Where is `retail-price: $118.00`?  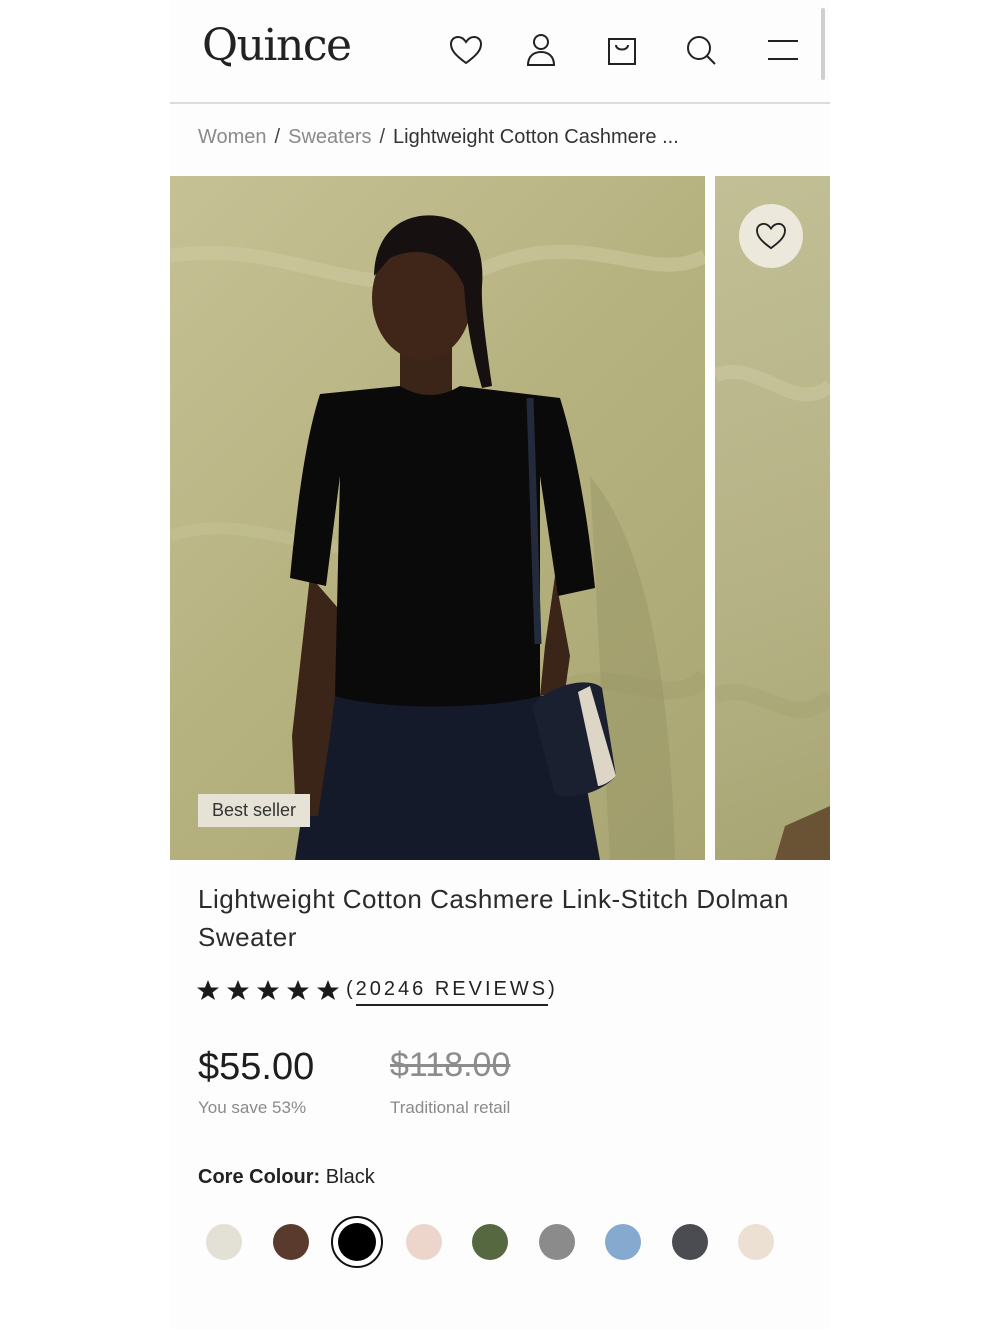 retail-price: $118.00 is located at coordinates (450, 1065).